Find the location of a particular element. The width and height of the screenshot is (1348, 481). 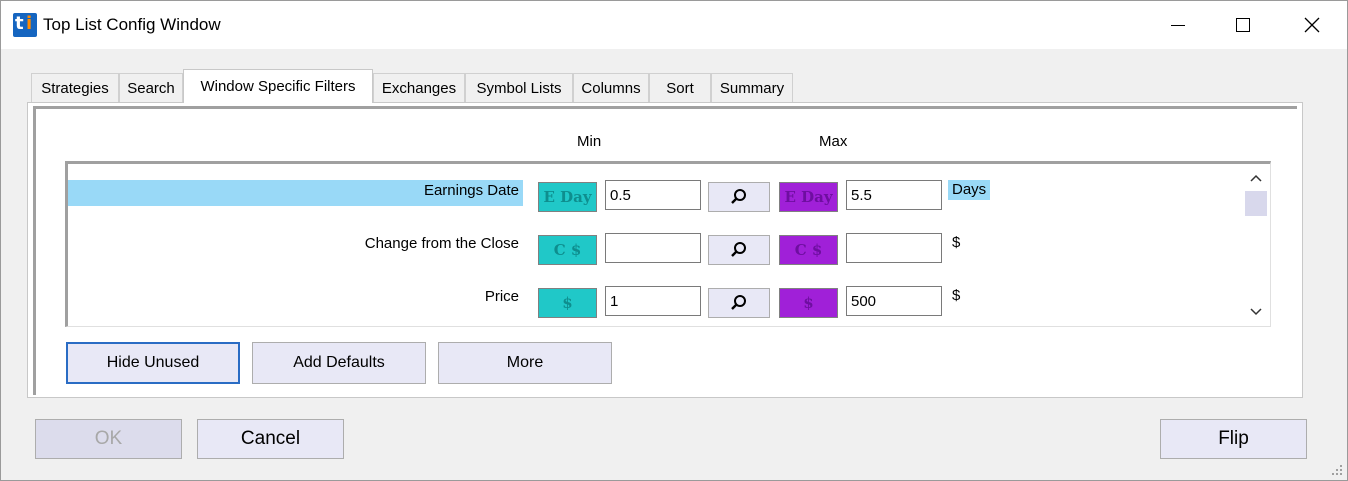

tab-strategies: Strategies is located at coordinates (75, 88).